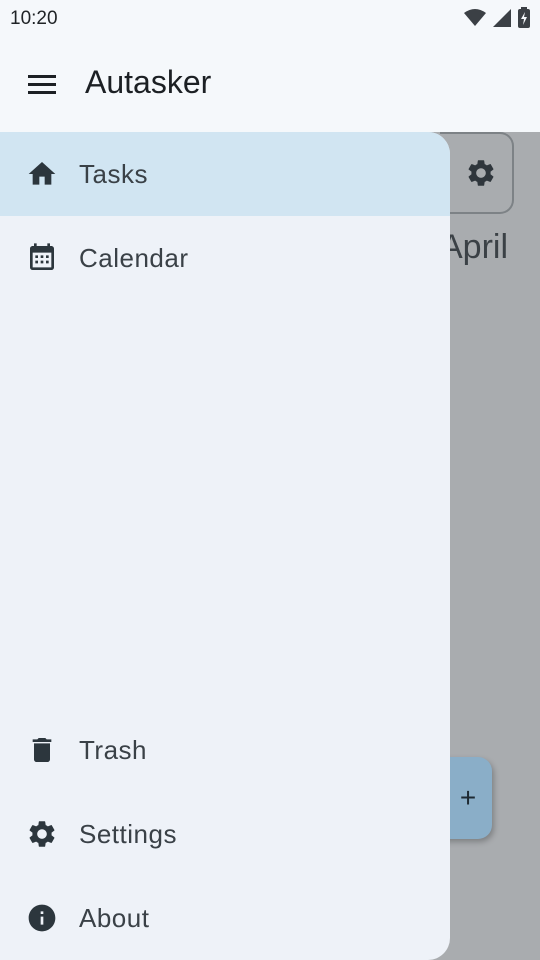 This screenshot has height=960, width=540. What do you see at coordinates (42, 174) in the screenshot?
I see `home-icon` at bounding box center [42, 174].